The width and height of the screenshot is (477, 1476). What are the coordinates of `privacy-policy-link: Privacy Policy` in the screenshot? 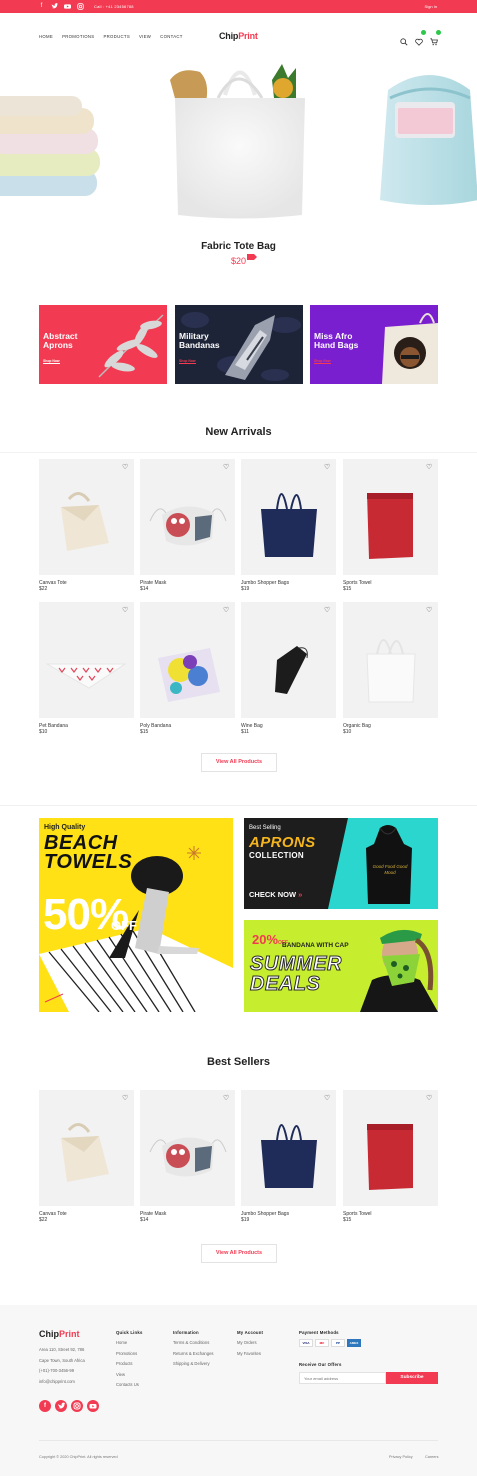 It's located at (401, 1457).